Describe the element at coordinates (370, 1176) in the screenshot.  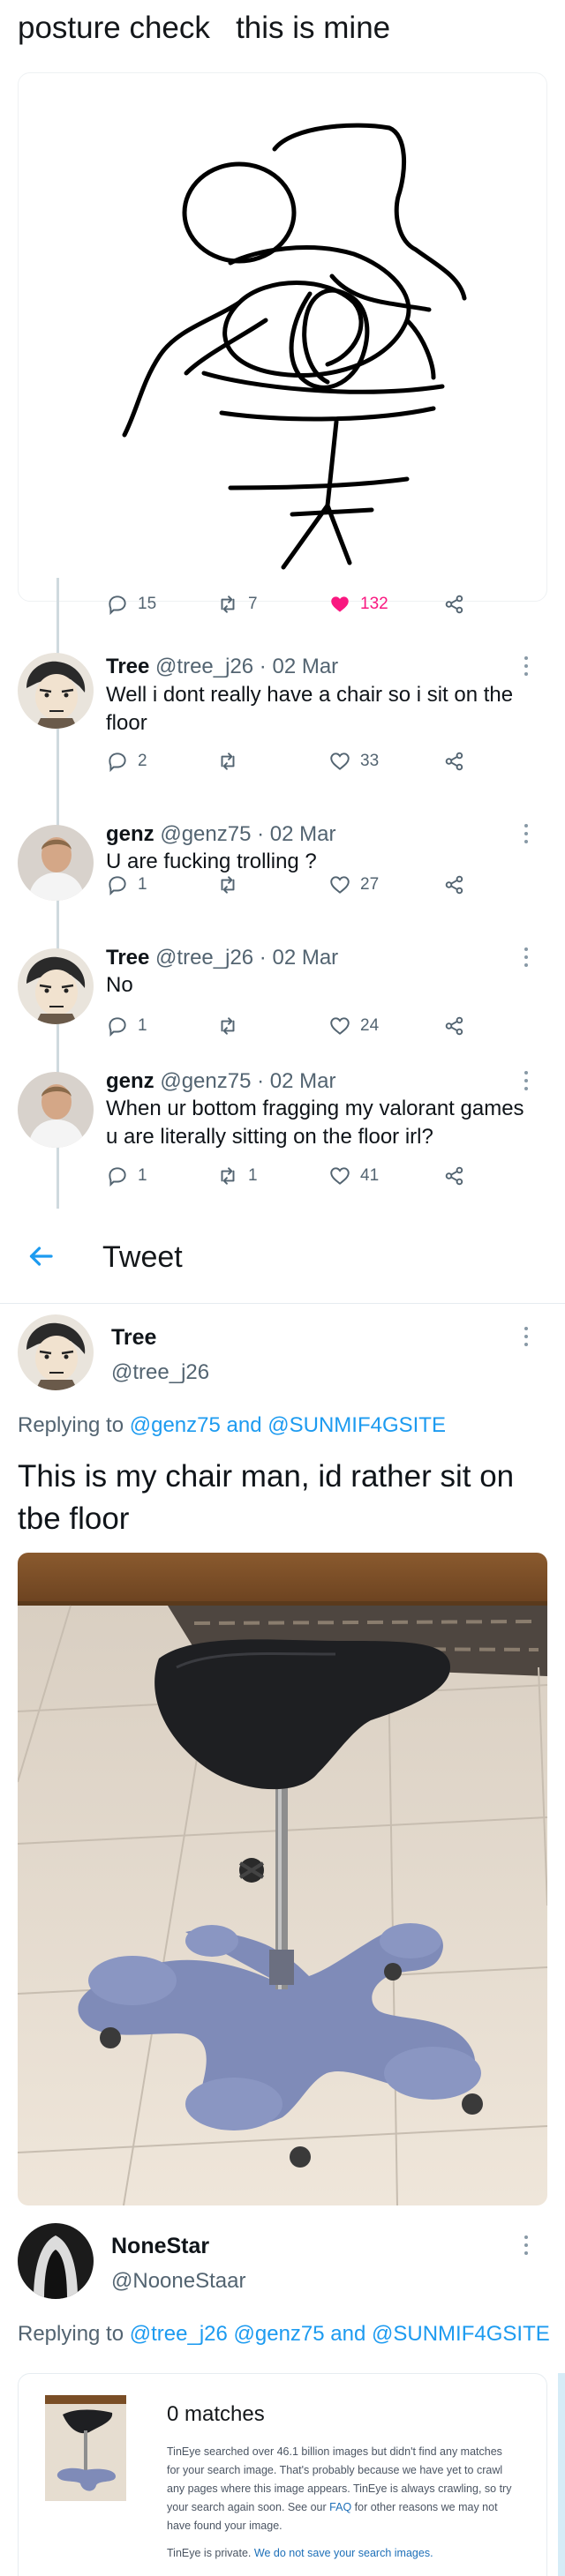
I see `like-count: 41` at that location.